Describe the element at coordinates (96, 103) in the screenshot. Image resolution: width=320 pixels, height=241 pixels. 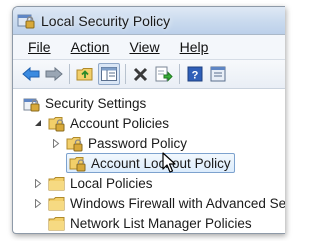
I see `tree-item-label: Security Settings` at that location.